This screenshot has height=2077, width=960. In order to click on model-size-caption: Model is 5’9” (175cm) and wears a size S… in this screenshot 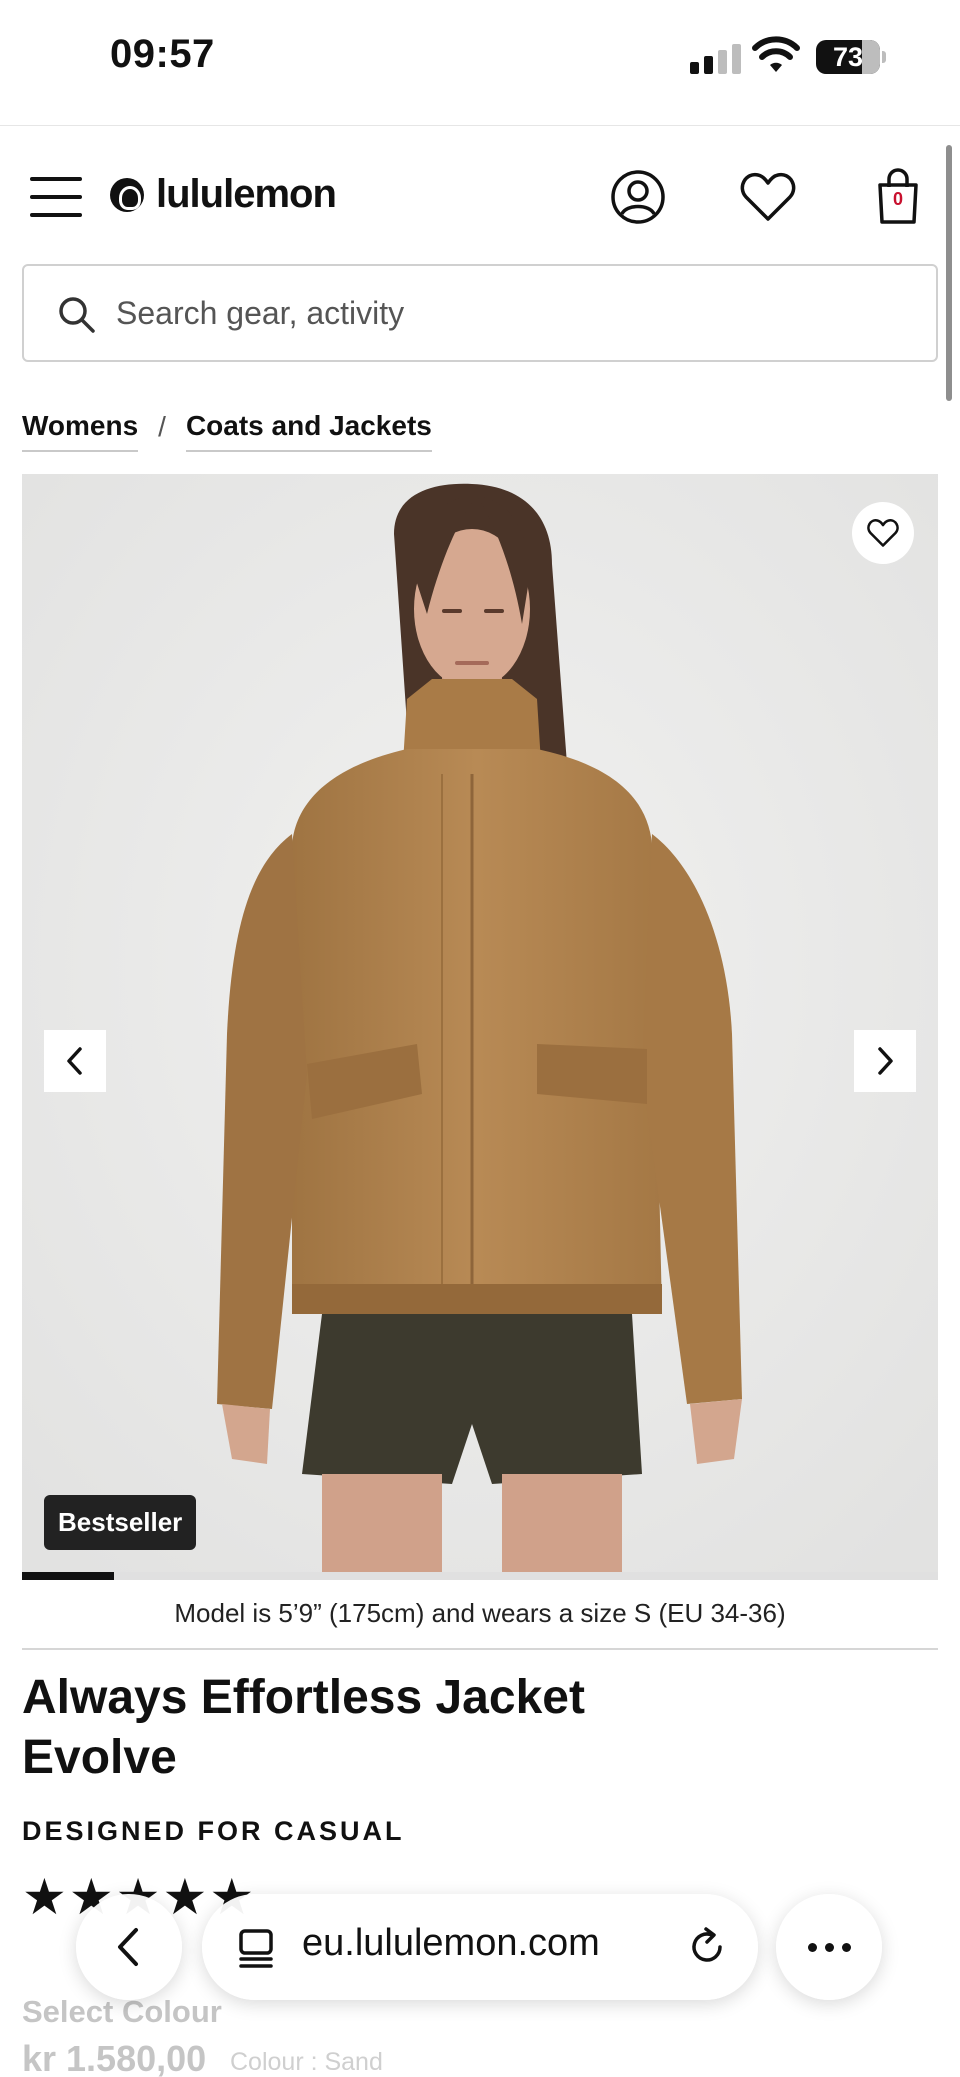, I will do `click(480, 1613)`.